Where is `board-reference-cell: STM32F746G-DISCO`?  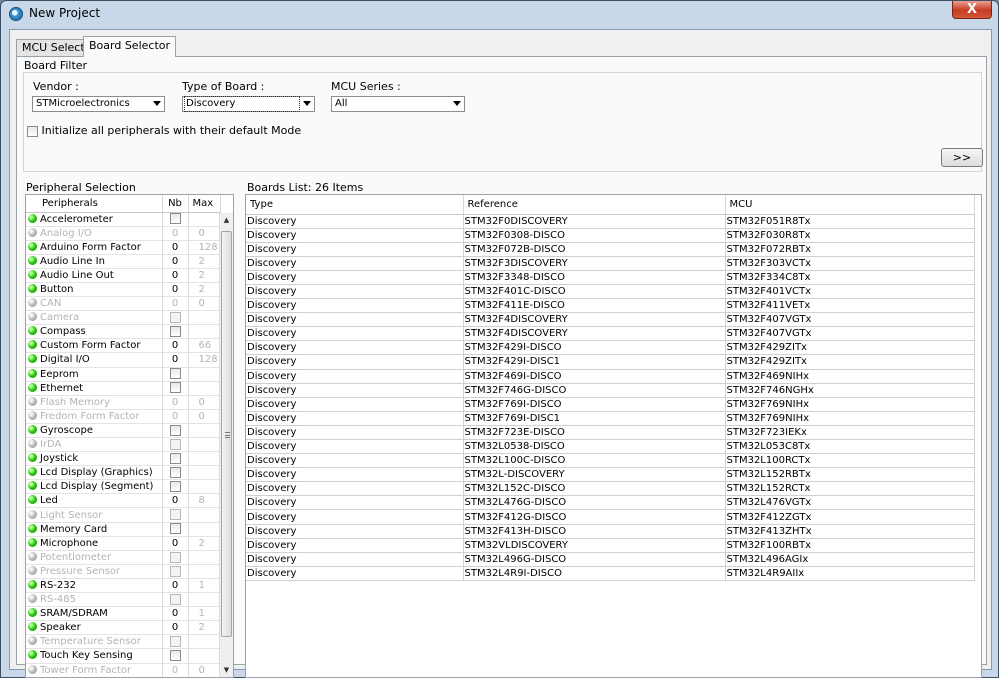 board-reference-cell: STM32F746G-DISCO is located at coordinates (594, 390).